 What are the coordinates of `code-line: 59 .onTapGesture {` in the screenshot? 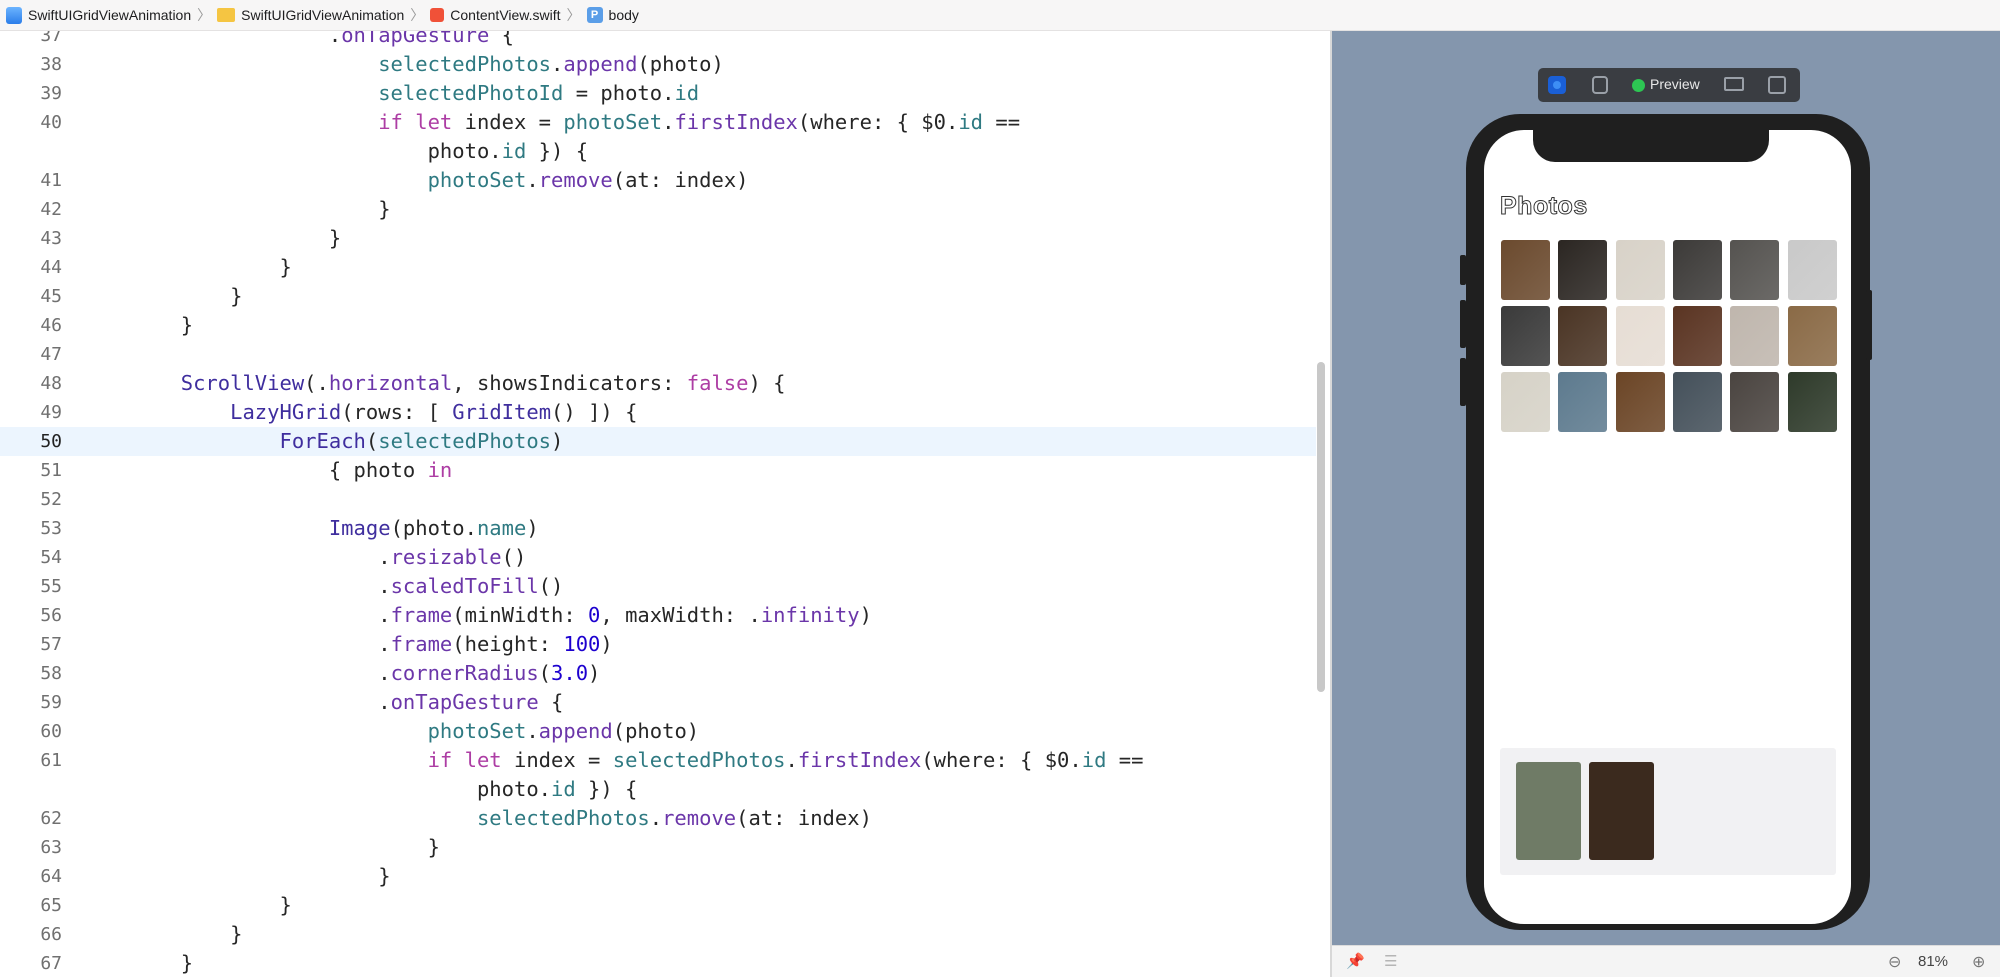 It's located at (658, 702).